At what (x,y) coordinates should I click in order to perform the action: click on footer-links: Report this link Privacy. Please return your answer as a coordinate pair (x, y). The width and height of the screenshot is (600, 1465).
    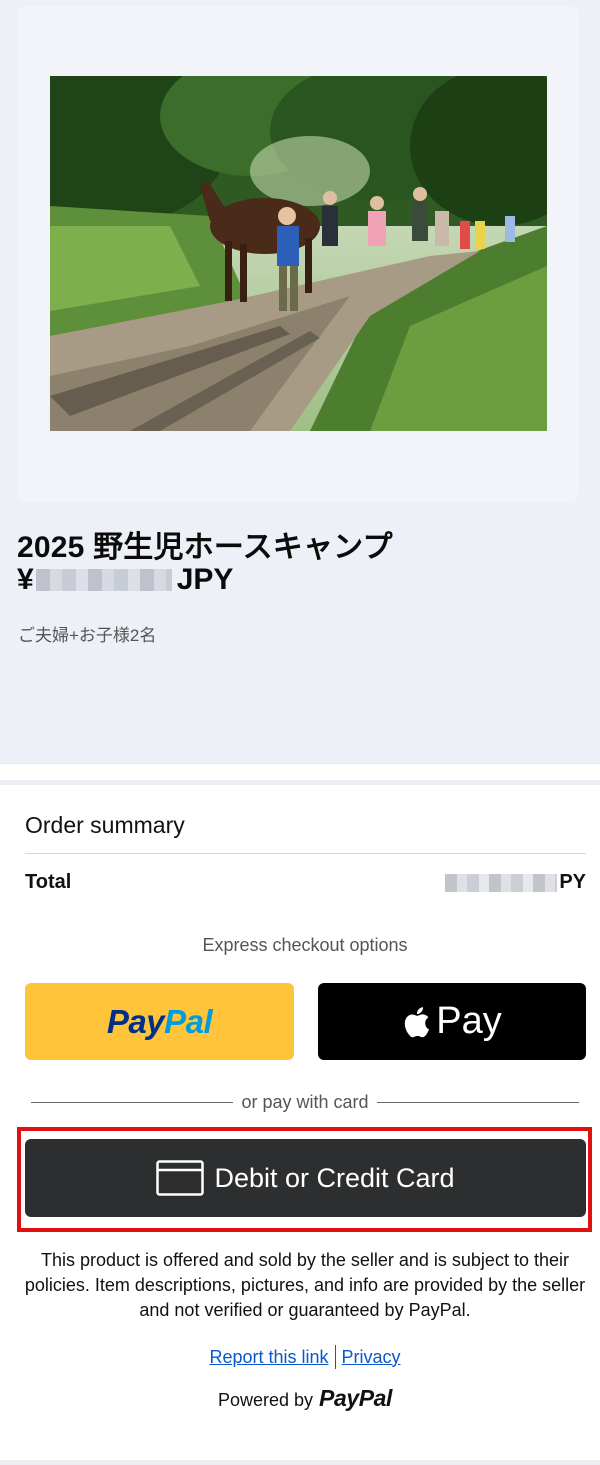
    Looking at the image, I should click on (300, 1357).